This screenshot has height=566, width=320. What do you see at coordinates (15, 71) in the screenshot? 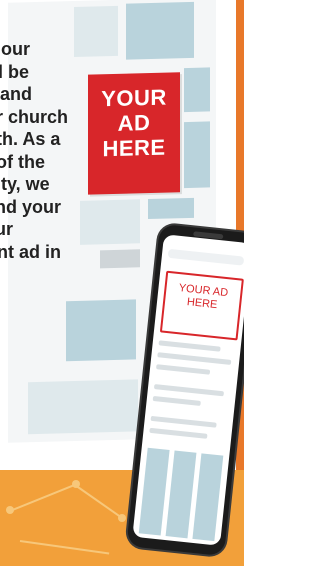
I see `article-line: will be` at bounding box center [15, 71].